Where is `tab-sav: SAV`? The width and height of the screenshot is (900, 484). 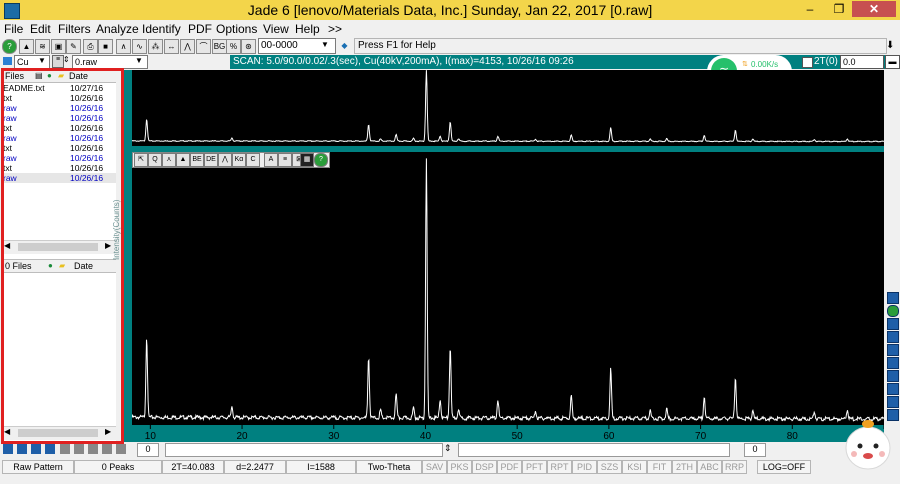 tab-sav: SAV is located at coordinates (434, 467).